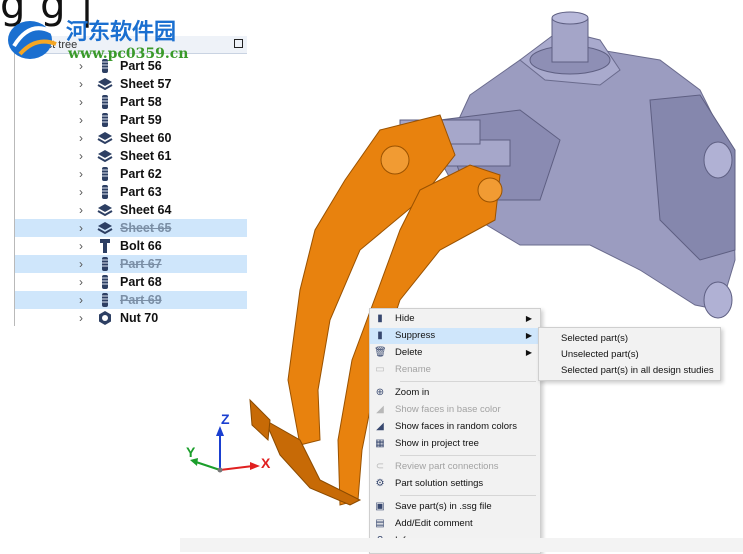 Image resolution: width=743 pixels, height=554 pixels. I want to click on submenu-item: Unselected part(s), so click(629, 355).